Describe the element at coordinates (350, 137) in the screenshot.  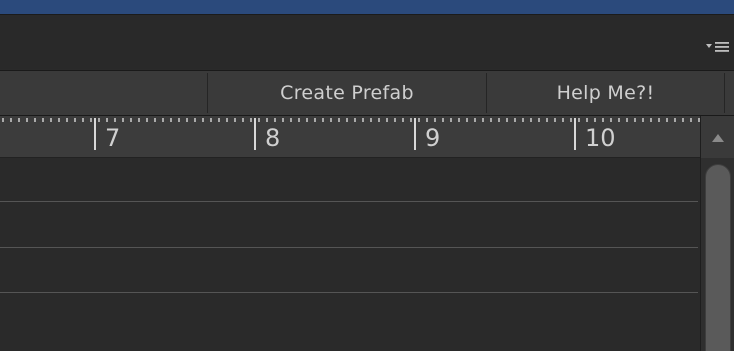
I see `timeline-ruler: 7 8 9 10` at that location.